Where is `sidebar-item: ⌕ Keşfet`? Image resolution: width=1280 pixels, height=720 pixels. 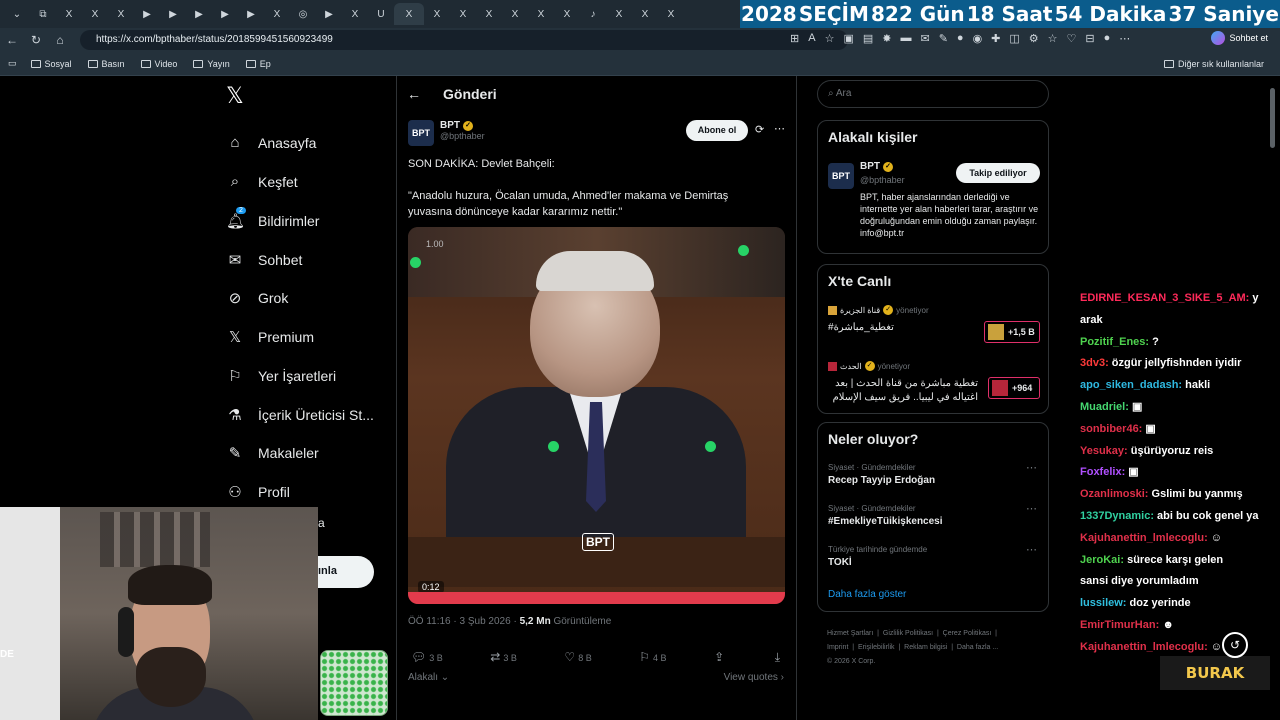
sidebar-item: ⌕ Keşfet is located at coordinates (262, 181).